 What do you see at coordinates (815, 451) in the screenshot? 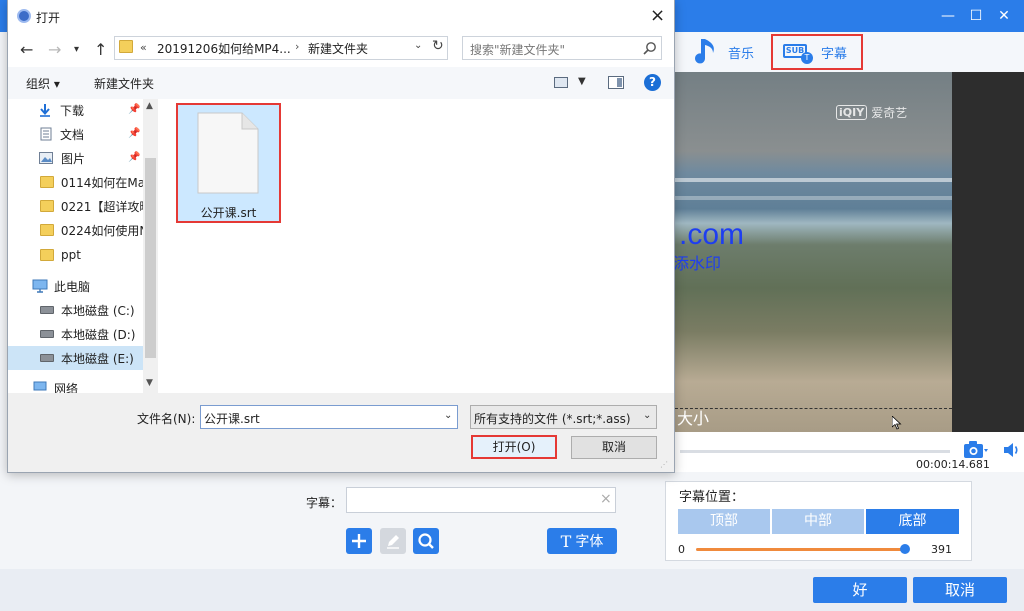
I see `seek-bar` at bounding box center [815, 451].